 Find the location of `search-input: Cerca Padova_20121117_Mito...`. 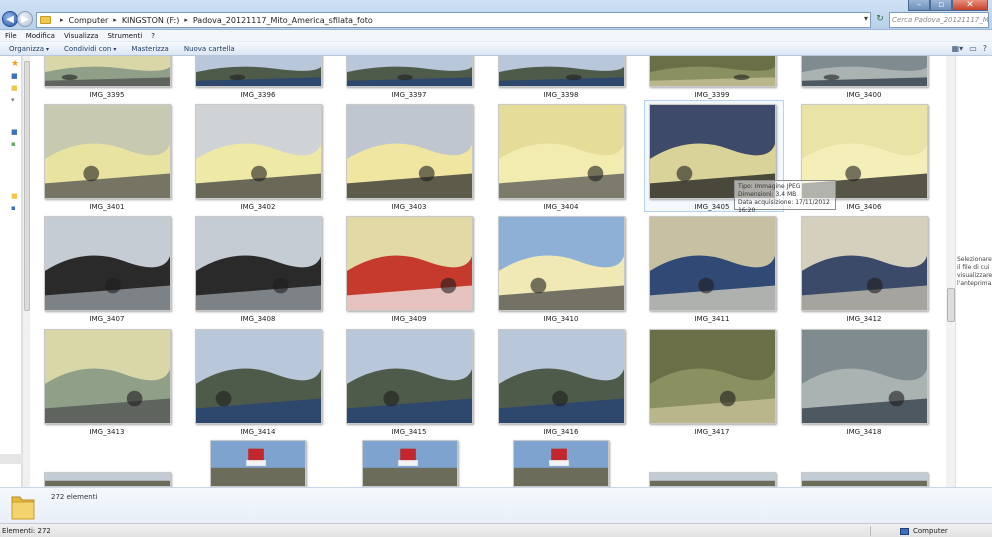

search-input: Cerca Padova_20121117_Mito... is located at coordinates (939, 20).